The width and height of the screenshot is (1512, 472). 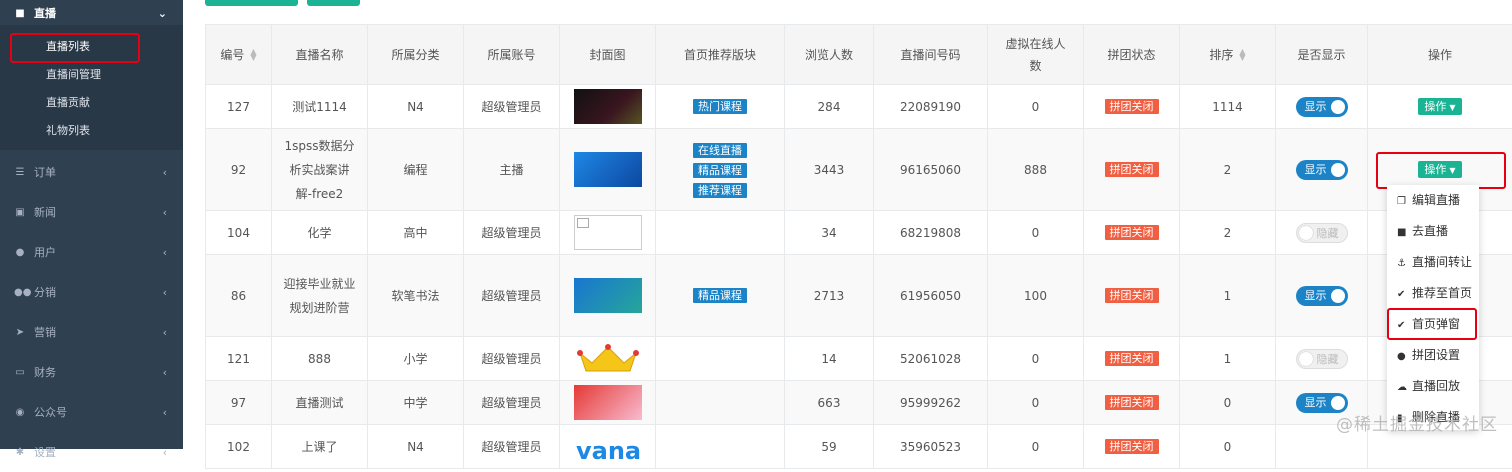 What do you see at coordinates (239, 359) in the screenshot?
I see `cell-id: 121` at bounding box center [239, 359].